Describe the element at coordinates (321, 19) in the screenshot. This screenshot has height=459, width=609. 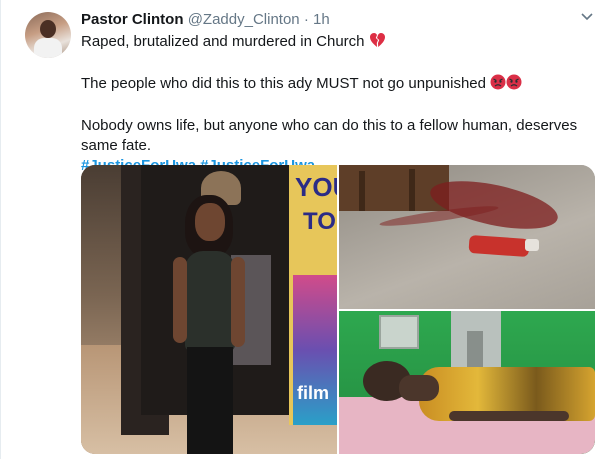
I see `tweet-time: 1h` at that location.